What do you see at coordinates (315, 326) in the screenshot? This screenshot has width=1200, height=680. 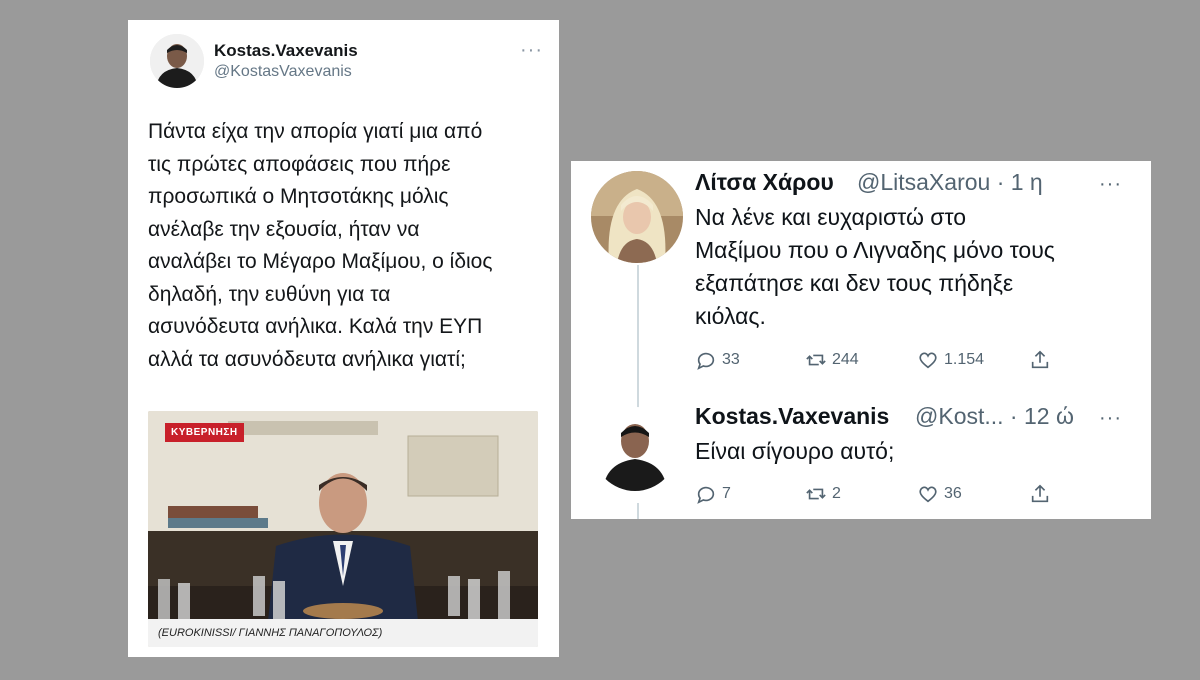 I see `tweet-text-line: ασυνόδευτα ανήλικα. Καλά την ΕΥΠ` at bounding box center [315, 326].